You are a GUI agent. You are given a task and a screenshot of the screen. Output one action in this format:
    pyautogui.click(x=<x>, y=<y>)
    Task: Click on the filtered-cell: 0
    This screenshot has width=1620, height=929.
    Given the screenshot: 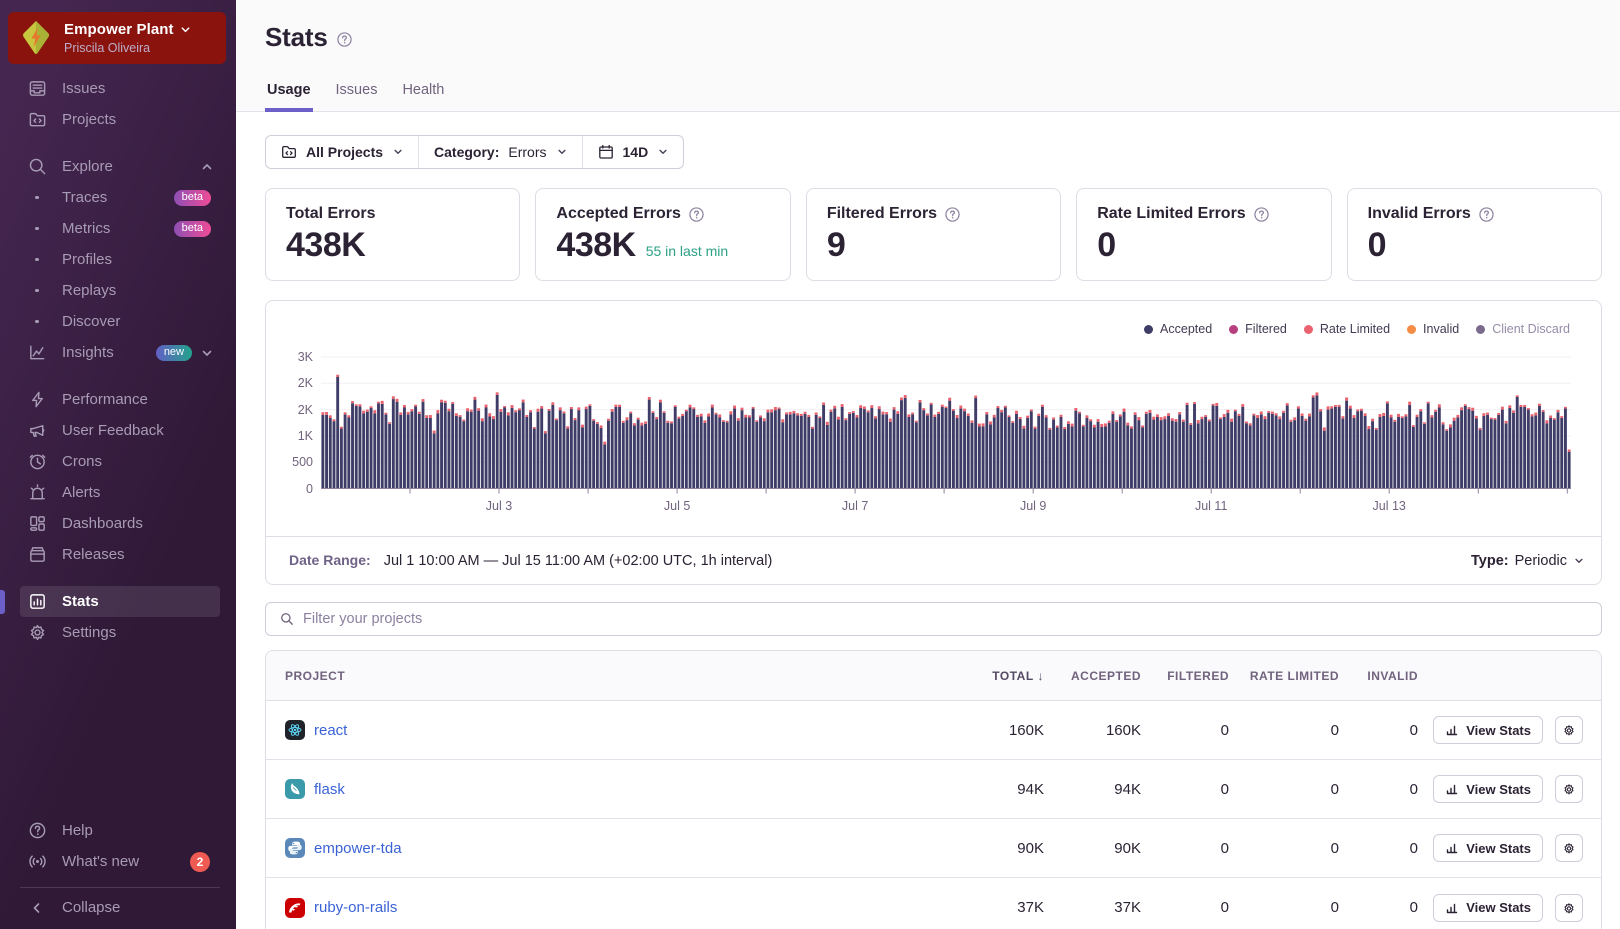 What is the action you would take?
    pyautogui.click(x=1224, y=730)
    